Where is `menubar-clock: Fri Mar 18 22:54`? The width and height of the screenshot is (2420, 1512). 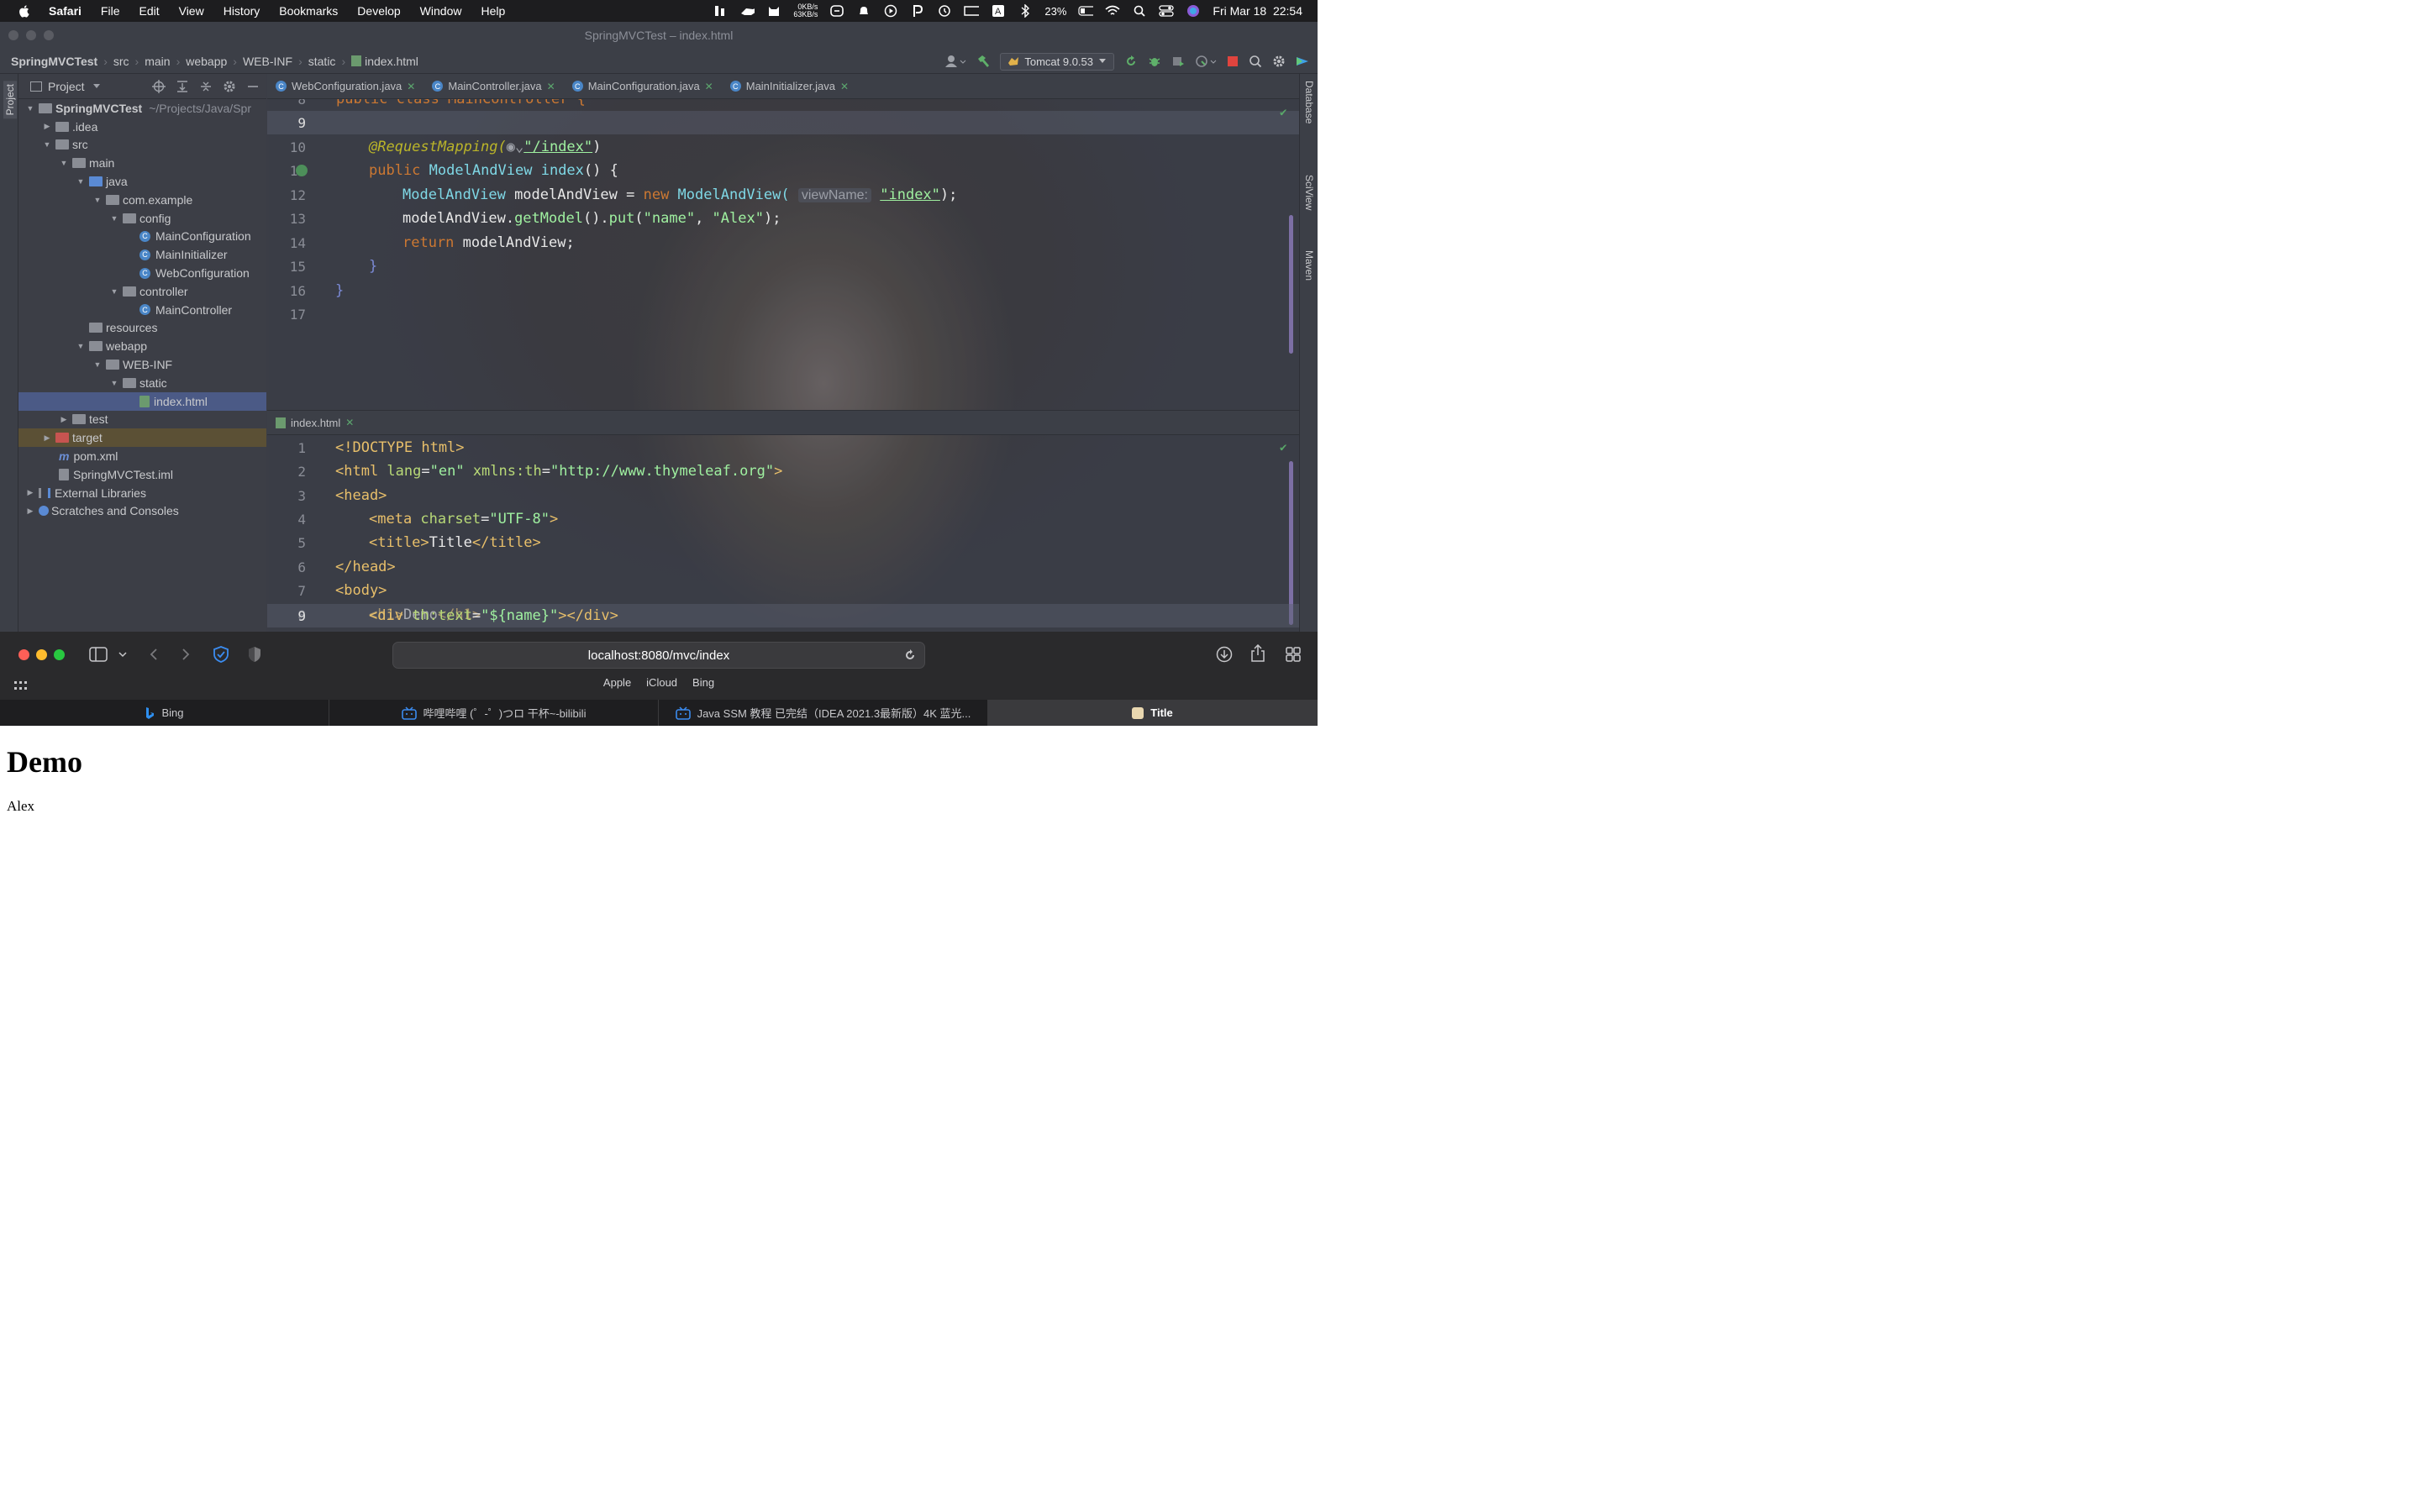
menubar-clock: Fri Mar 18 22:54 is located at coordinates (1257, 11).